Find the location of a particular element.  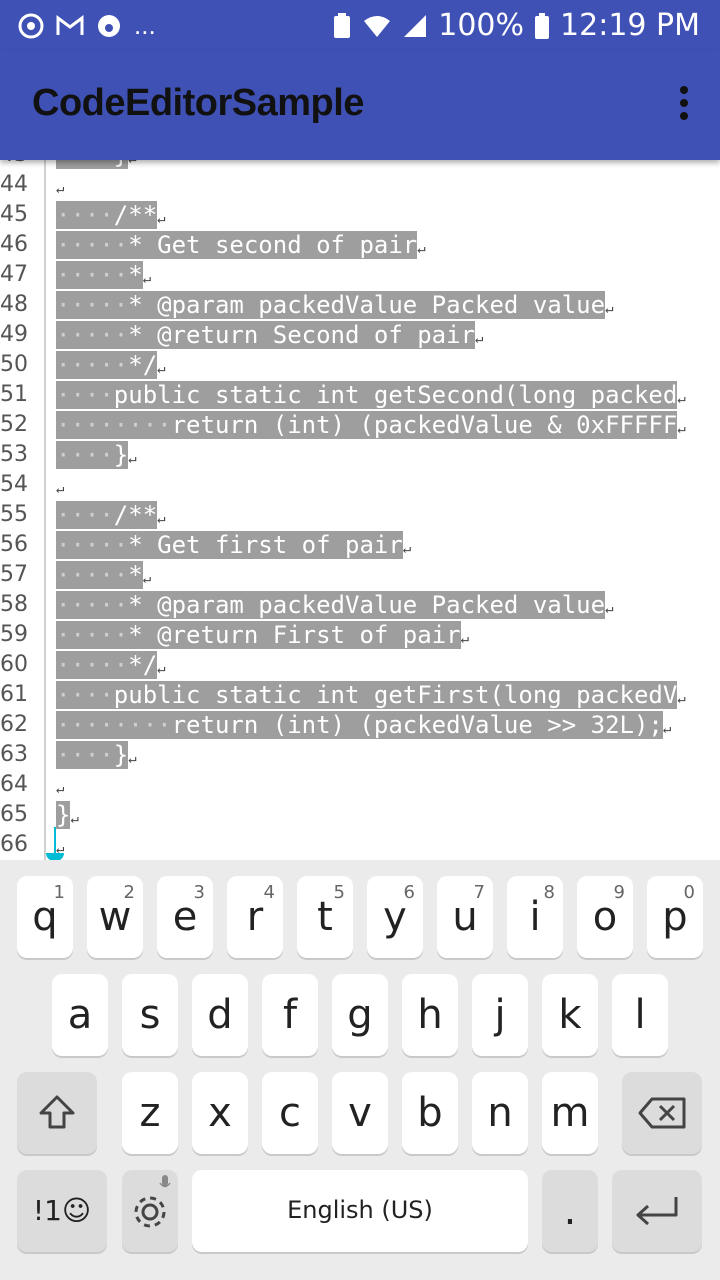

more-vert-icon is located at coordinates (684, 106).